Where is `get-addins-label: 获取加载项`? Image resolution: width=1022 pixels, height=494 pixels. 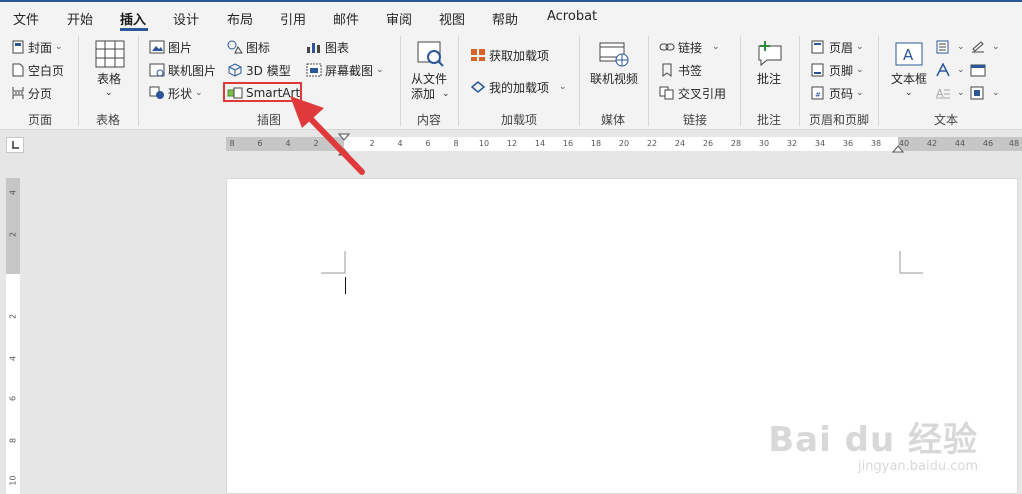
get-addins-label: 获取加载项 is located at coordinates (519, 55).